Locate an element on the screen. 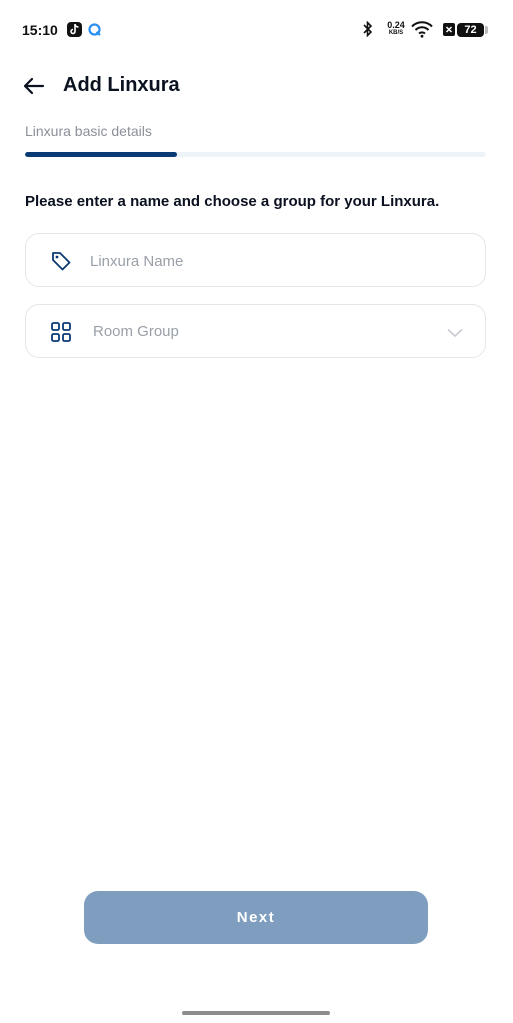 Image resolution: width=513 pixels, height=1023 pixels. next-button: Next is located at coordinates (256, 917).